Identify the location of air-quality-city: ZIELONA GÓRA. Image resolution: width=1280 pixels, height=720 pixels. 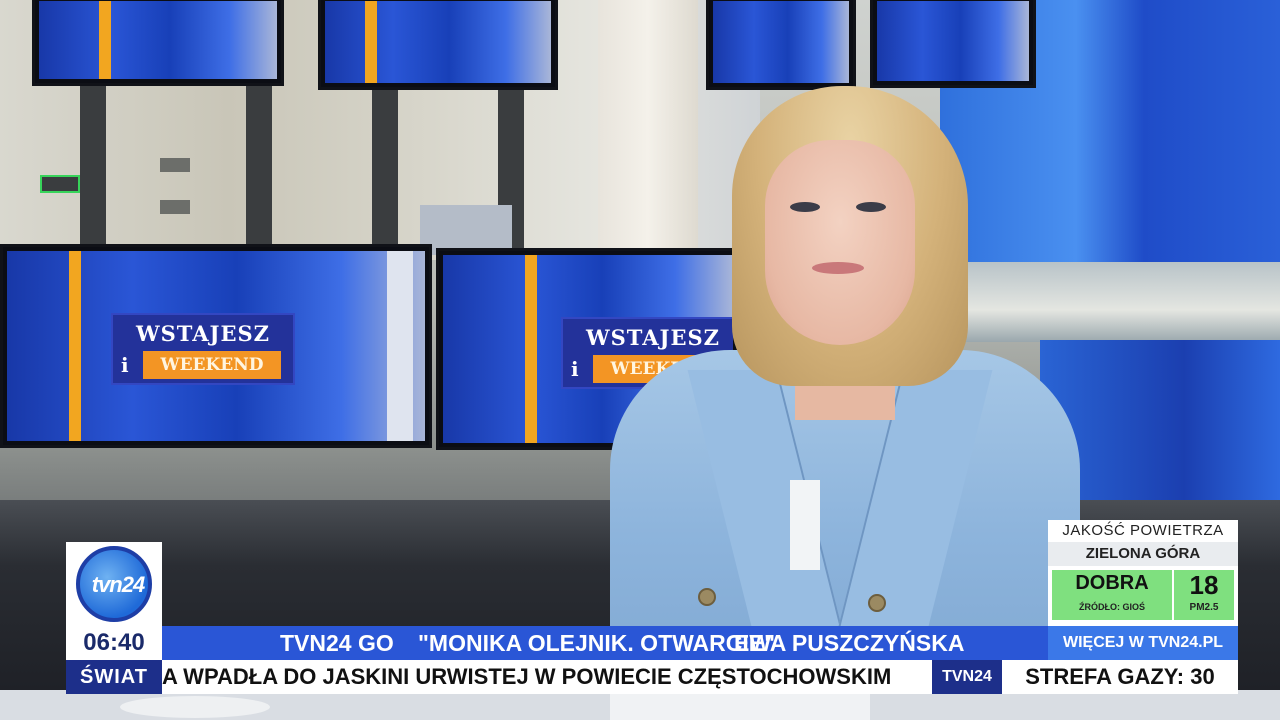
(1143, 554).